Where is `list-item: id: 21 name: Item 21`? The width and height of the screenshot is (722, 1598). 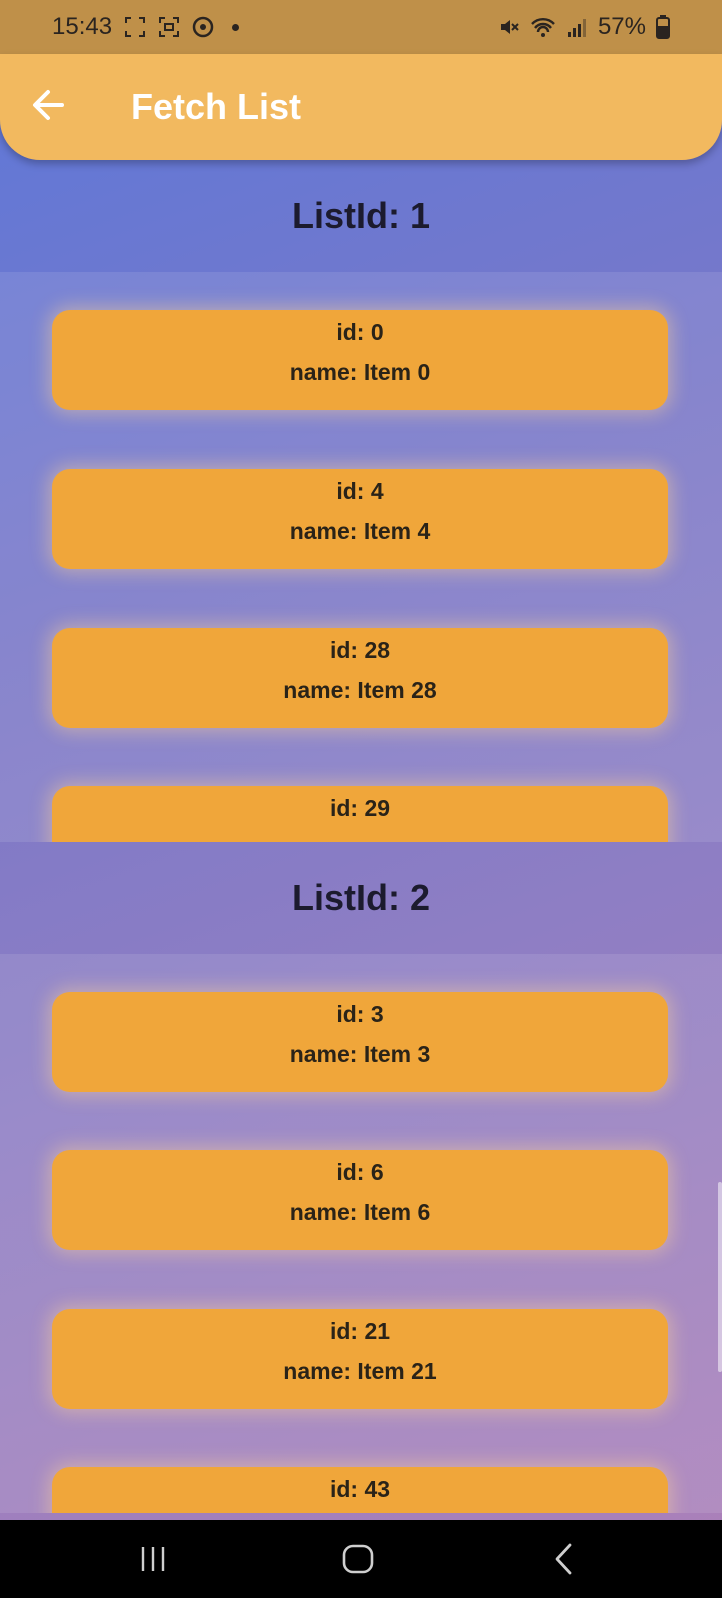
list-item: id: 21 name: Item 21 is located at coordinates (360, 1359).